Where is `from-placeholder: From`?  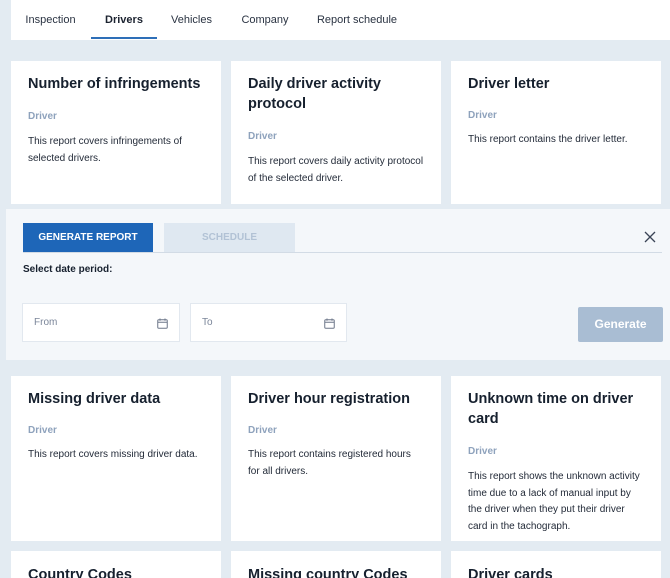
from-placeholder: From is located at coordinates (46, 322).